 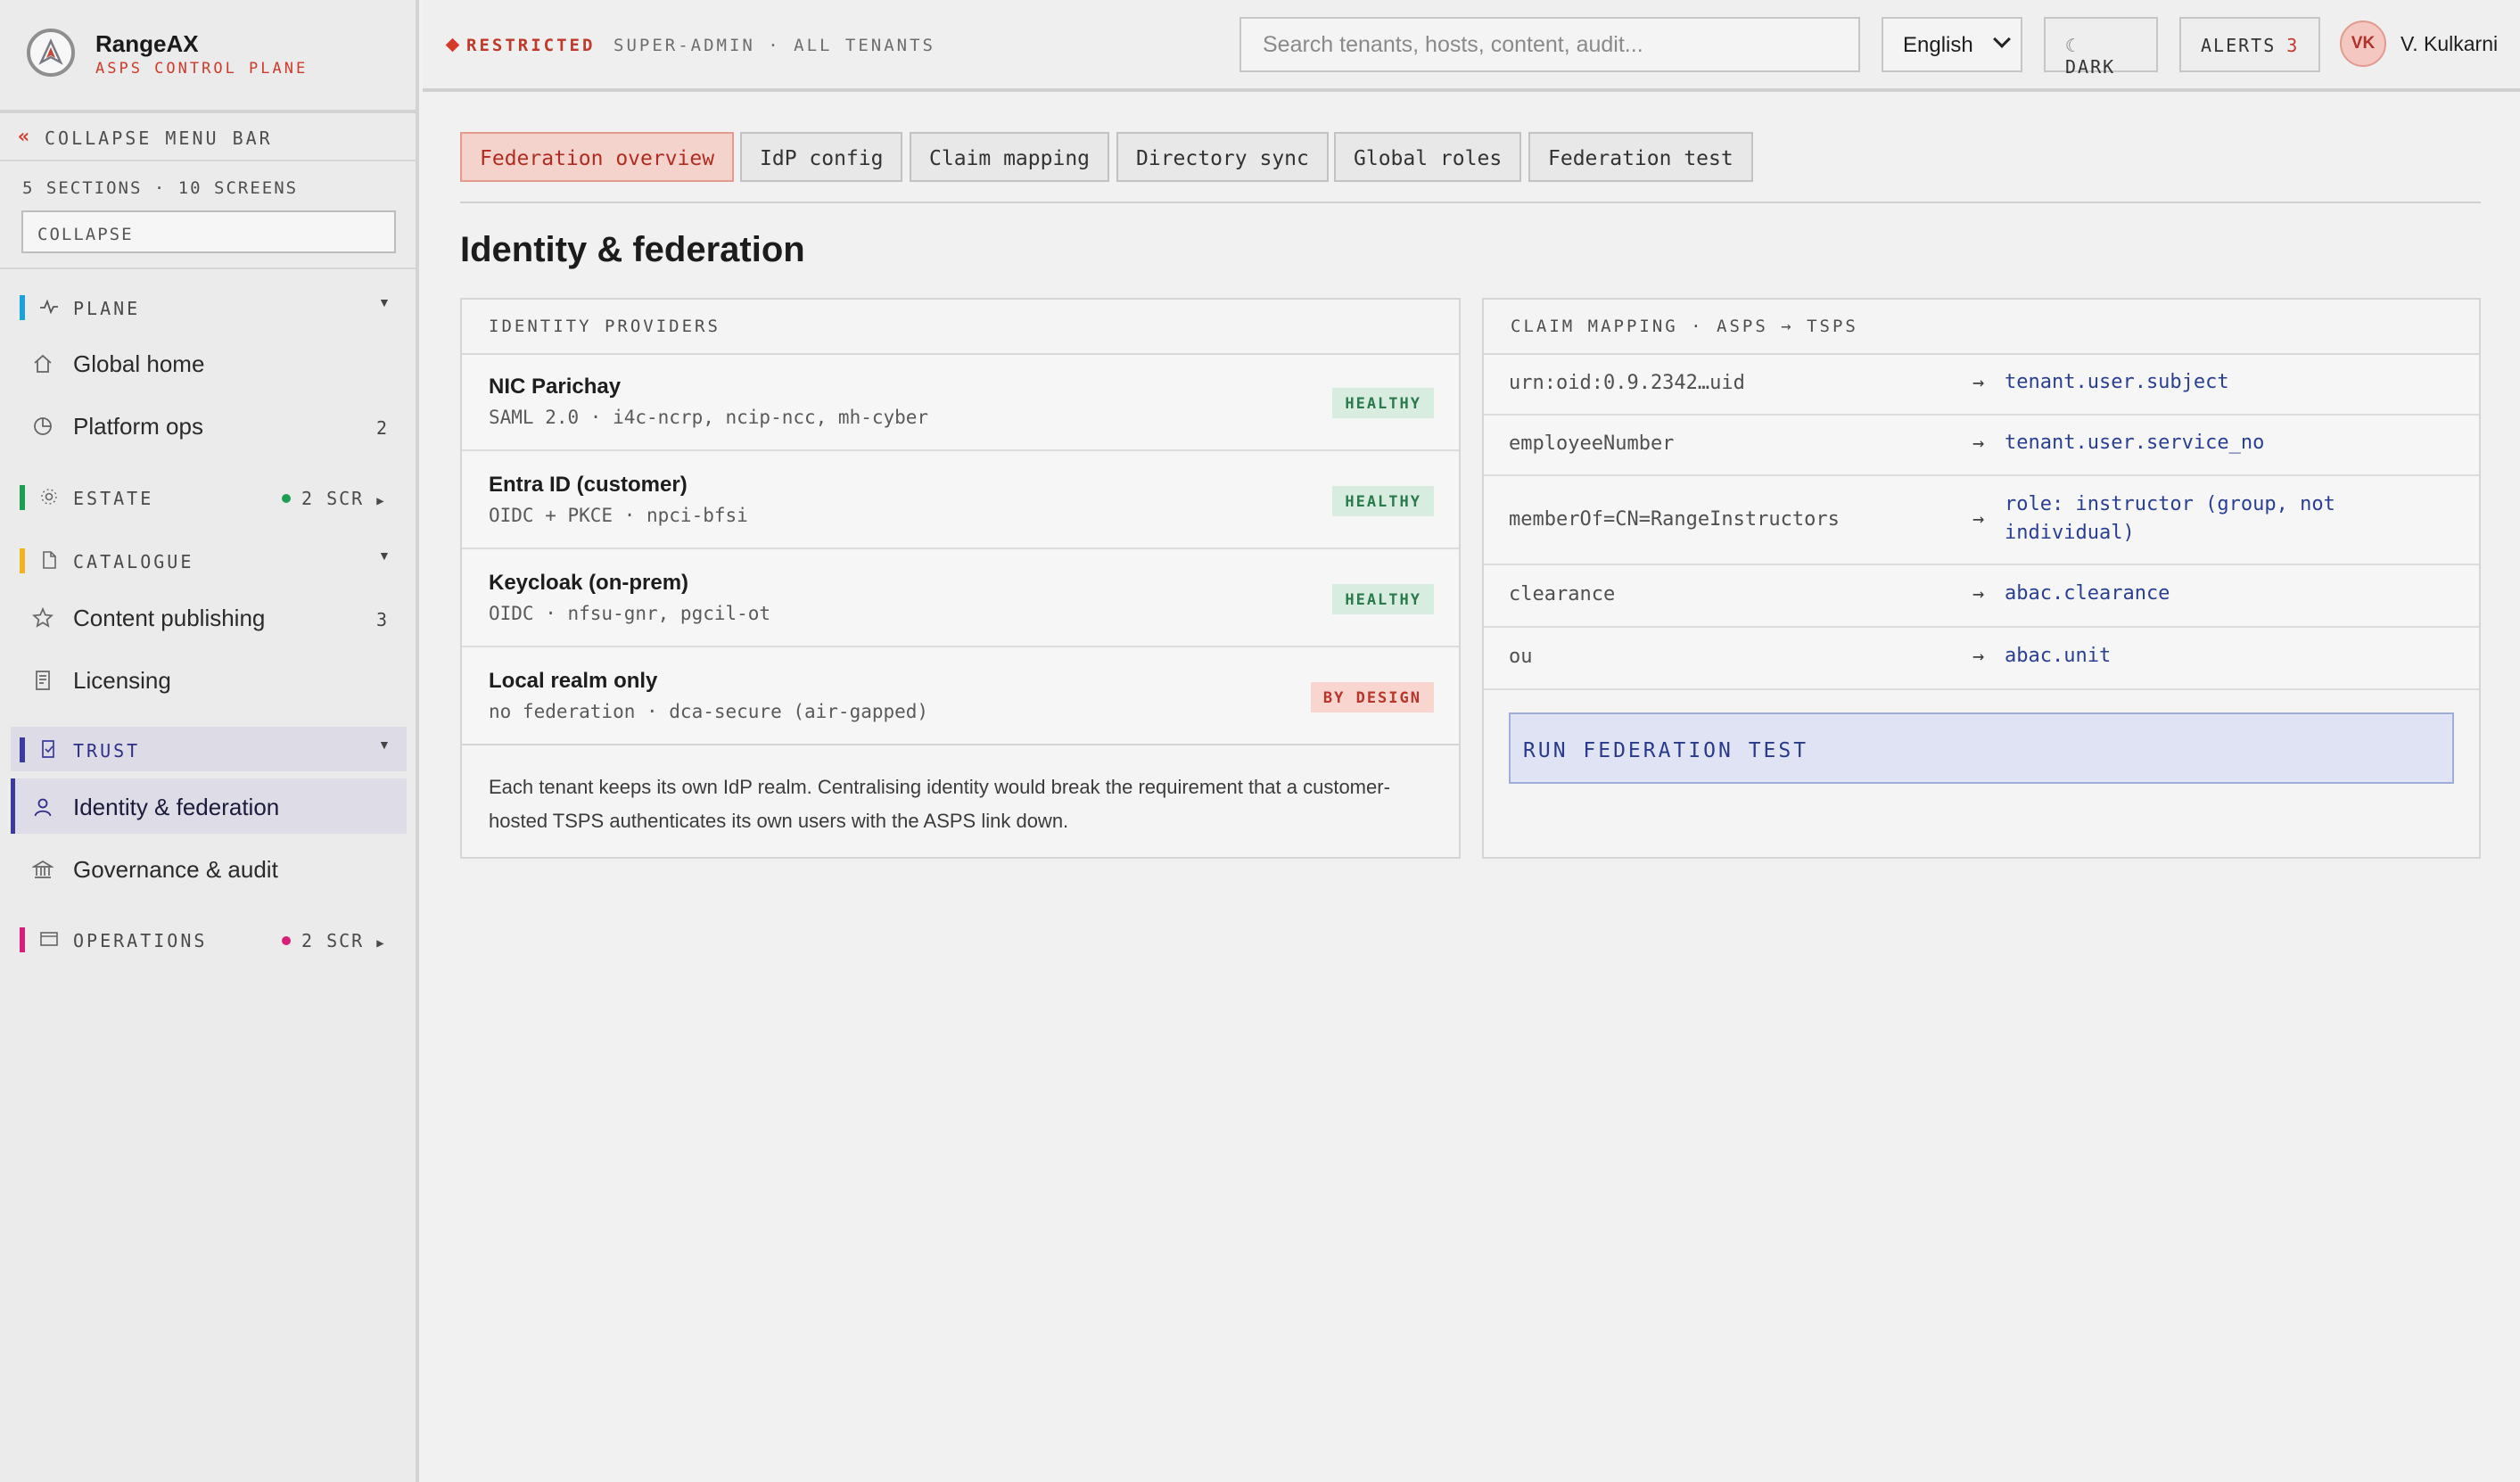 I want to click on idp-detail: OIDC + PKCE · npci-bfsi, so click(x=618, y=515).